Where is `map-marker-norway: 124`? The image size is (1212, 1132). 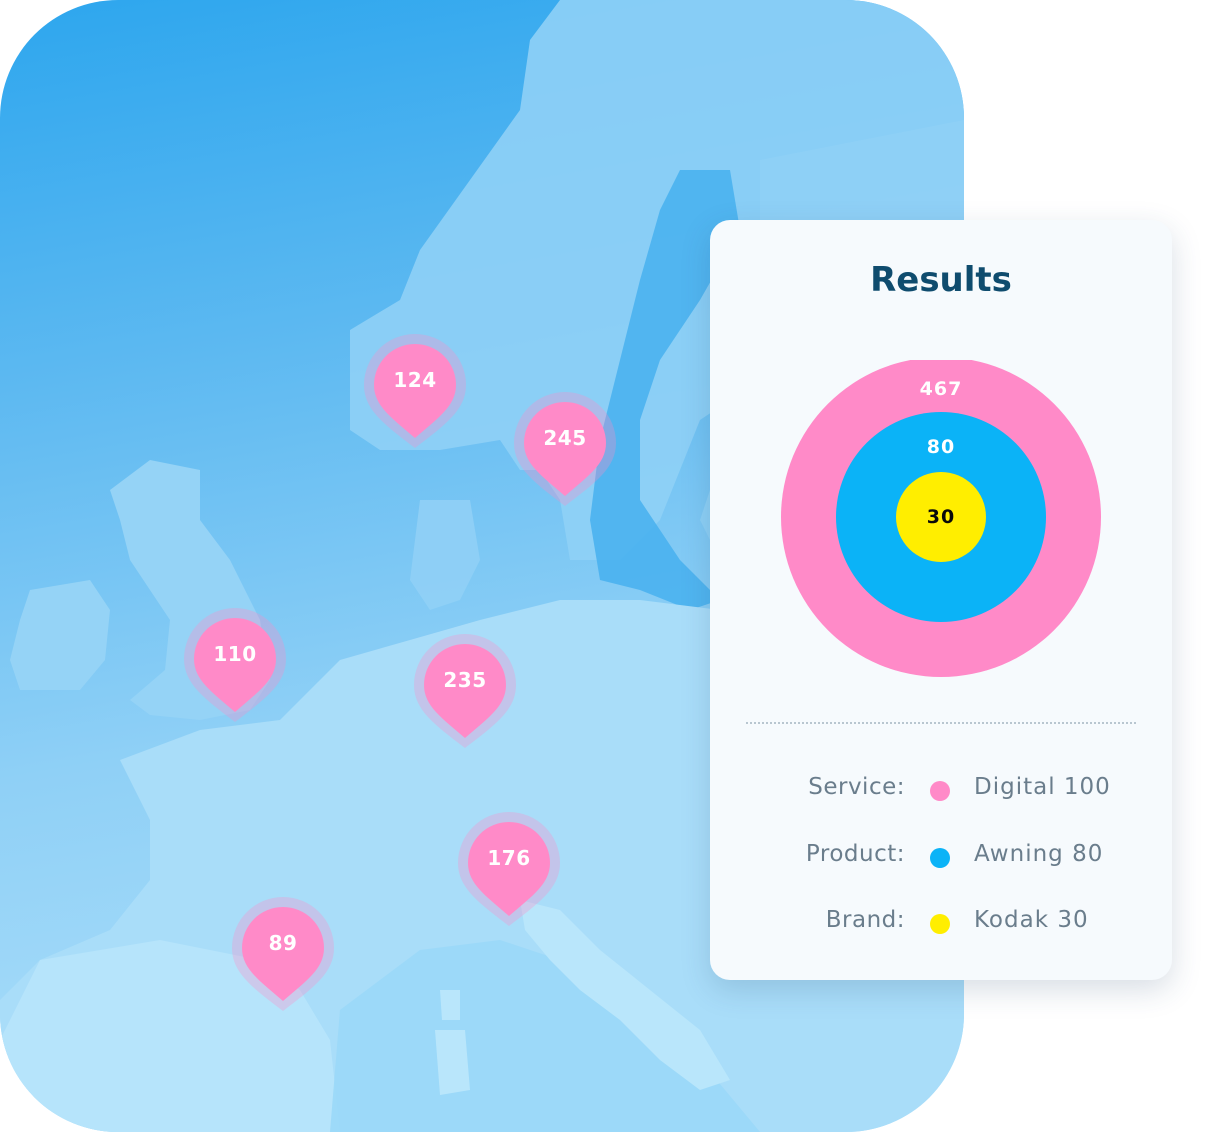 map-marker-norway: 124 is located at coordinates (415, 390).